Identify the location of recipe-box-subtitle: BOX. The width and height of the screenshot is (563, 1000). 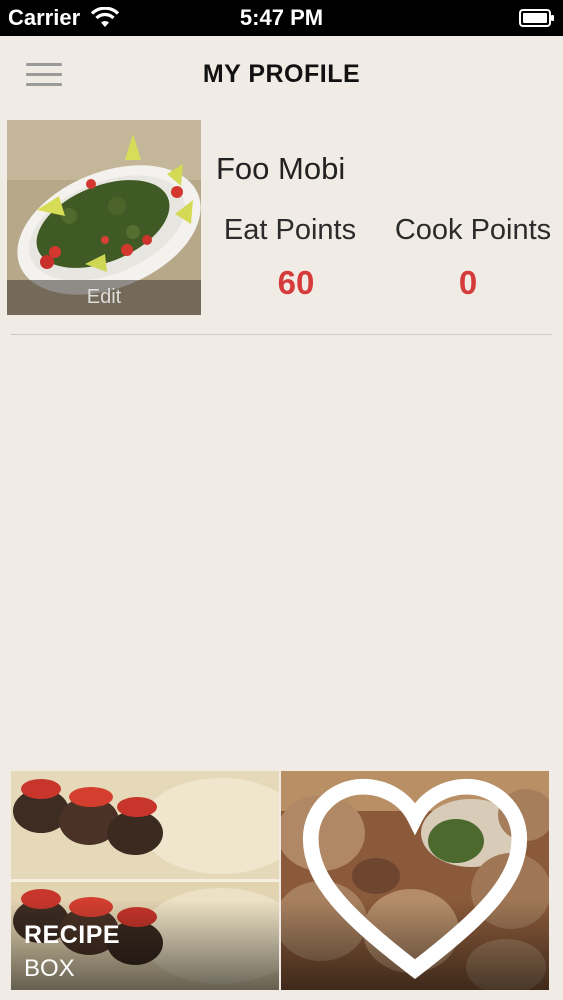
(49, 968).